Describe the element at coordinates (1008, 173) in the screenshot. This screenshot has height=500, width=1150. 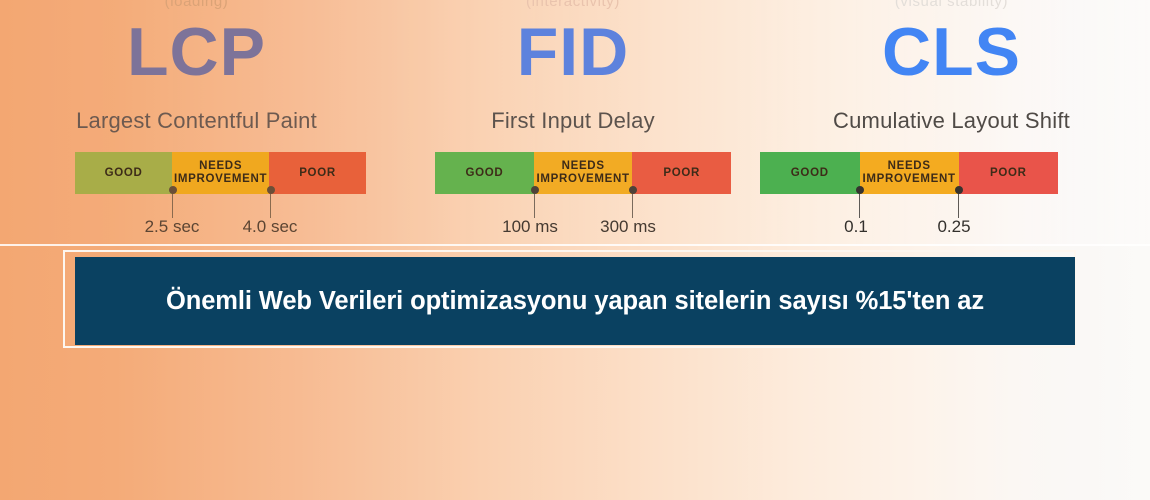
I see `bar-segment-poor-cls: POOR` at that location.